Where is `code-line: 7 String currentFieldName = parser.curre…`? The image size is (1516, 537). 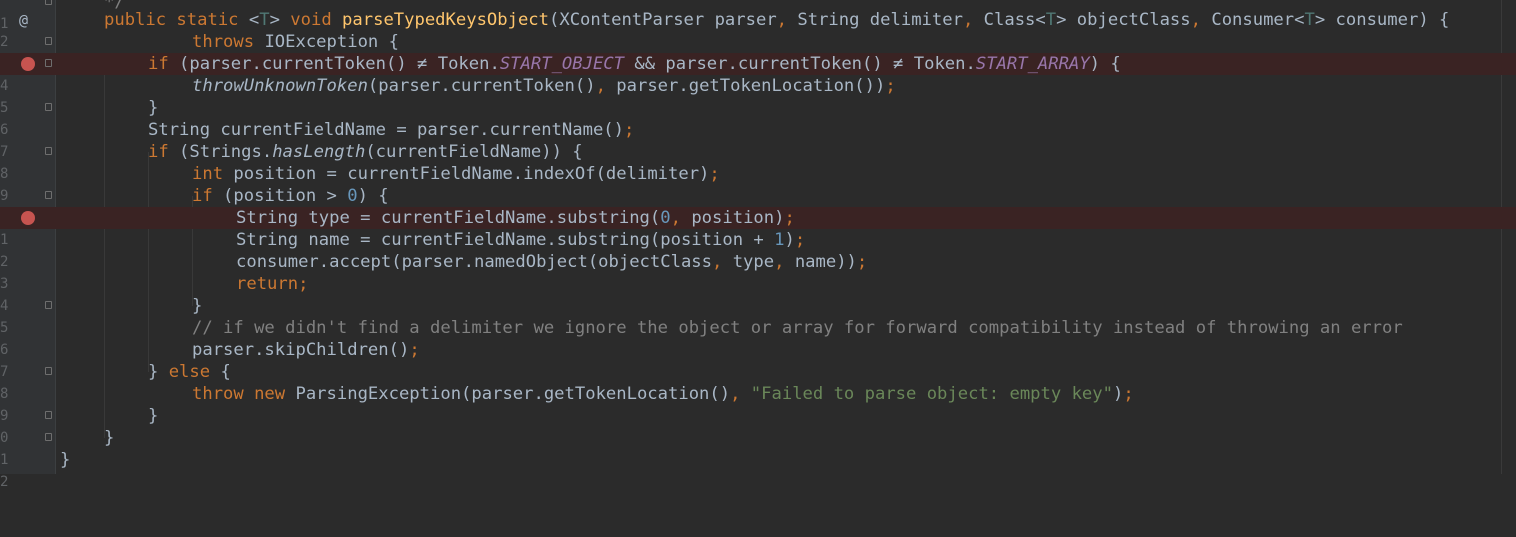 code-line: 7 String currentFieldName = parser.curre… is located at coordinates (758, 139).